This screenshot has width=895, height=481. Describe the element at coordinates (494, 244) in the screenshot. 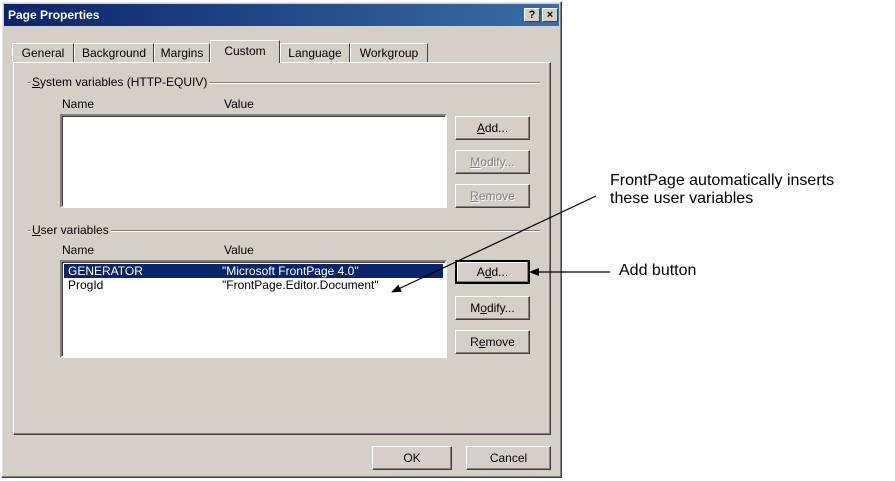

I see `arrow-to-user-vars` at that location.